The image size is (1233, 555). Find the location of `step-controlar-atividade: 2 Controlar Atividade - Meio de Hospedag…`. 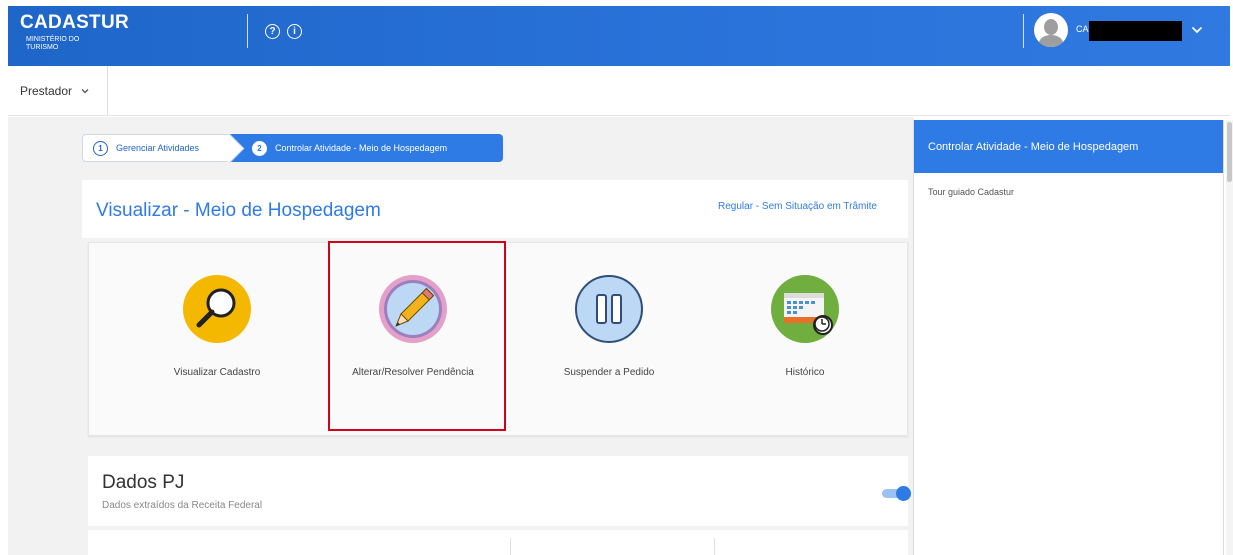

step-controlar-atividade: 2 Controlar Atividade - Meio de Hospedag… is located at coordinates (366, 148).